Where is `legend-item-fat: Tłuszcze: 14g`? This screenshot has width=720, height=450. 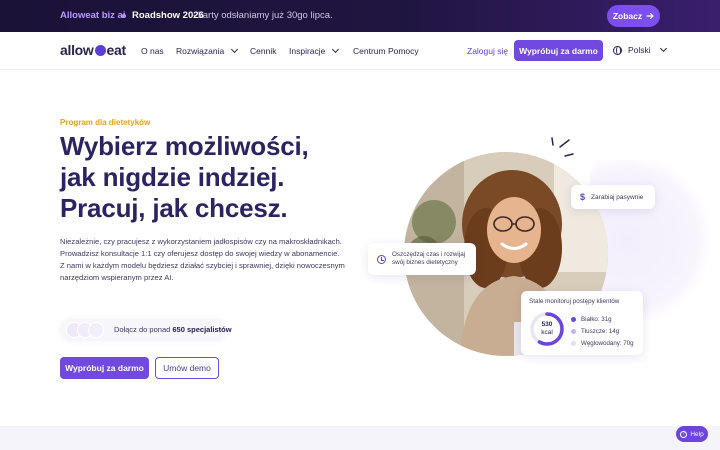
legend-item-fat: Tłuszcze: 14g is located at coordinates (602, 331).